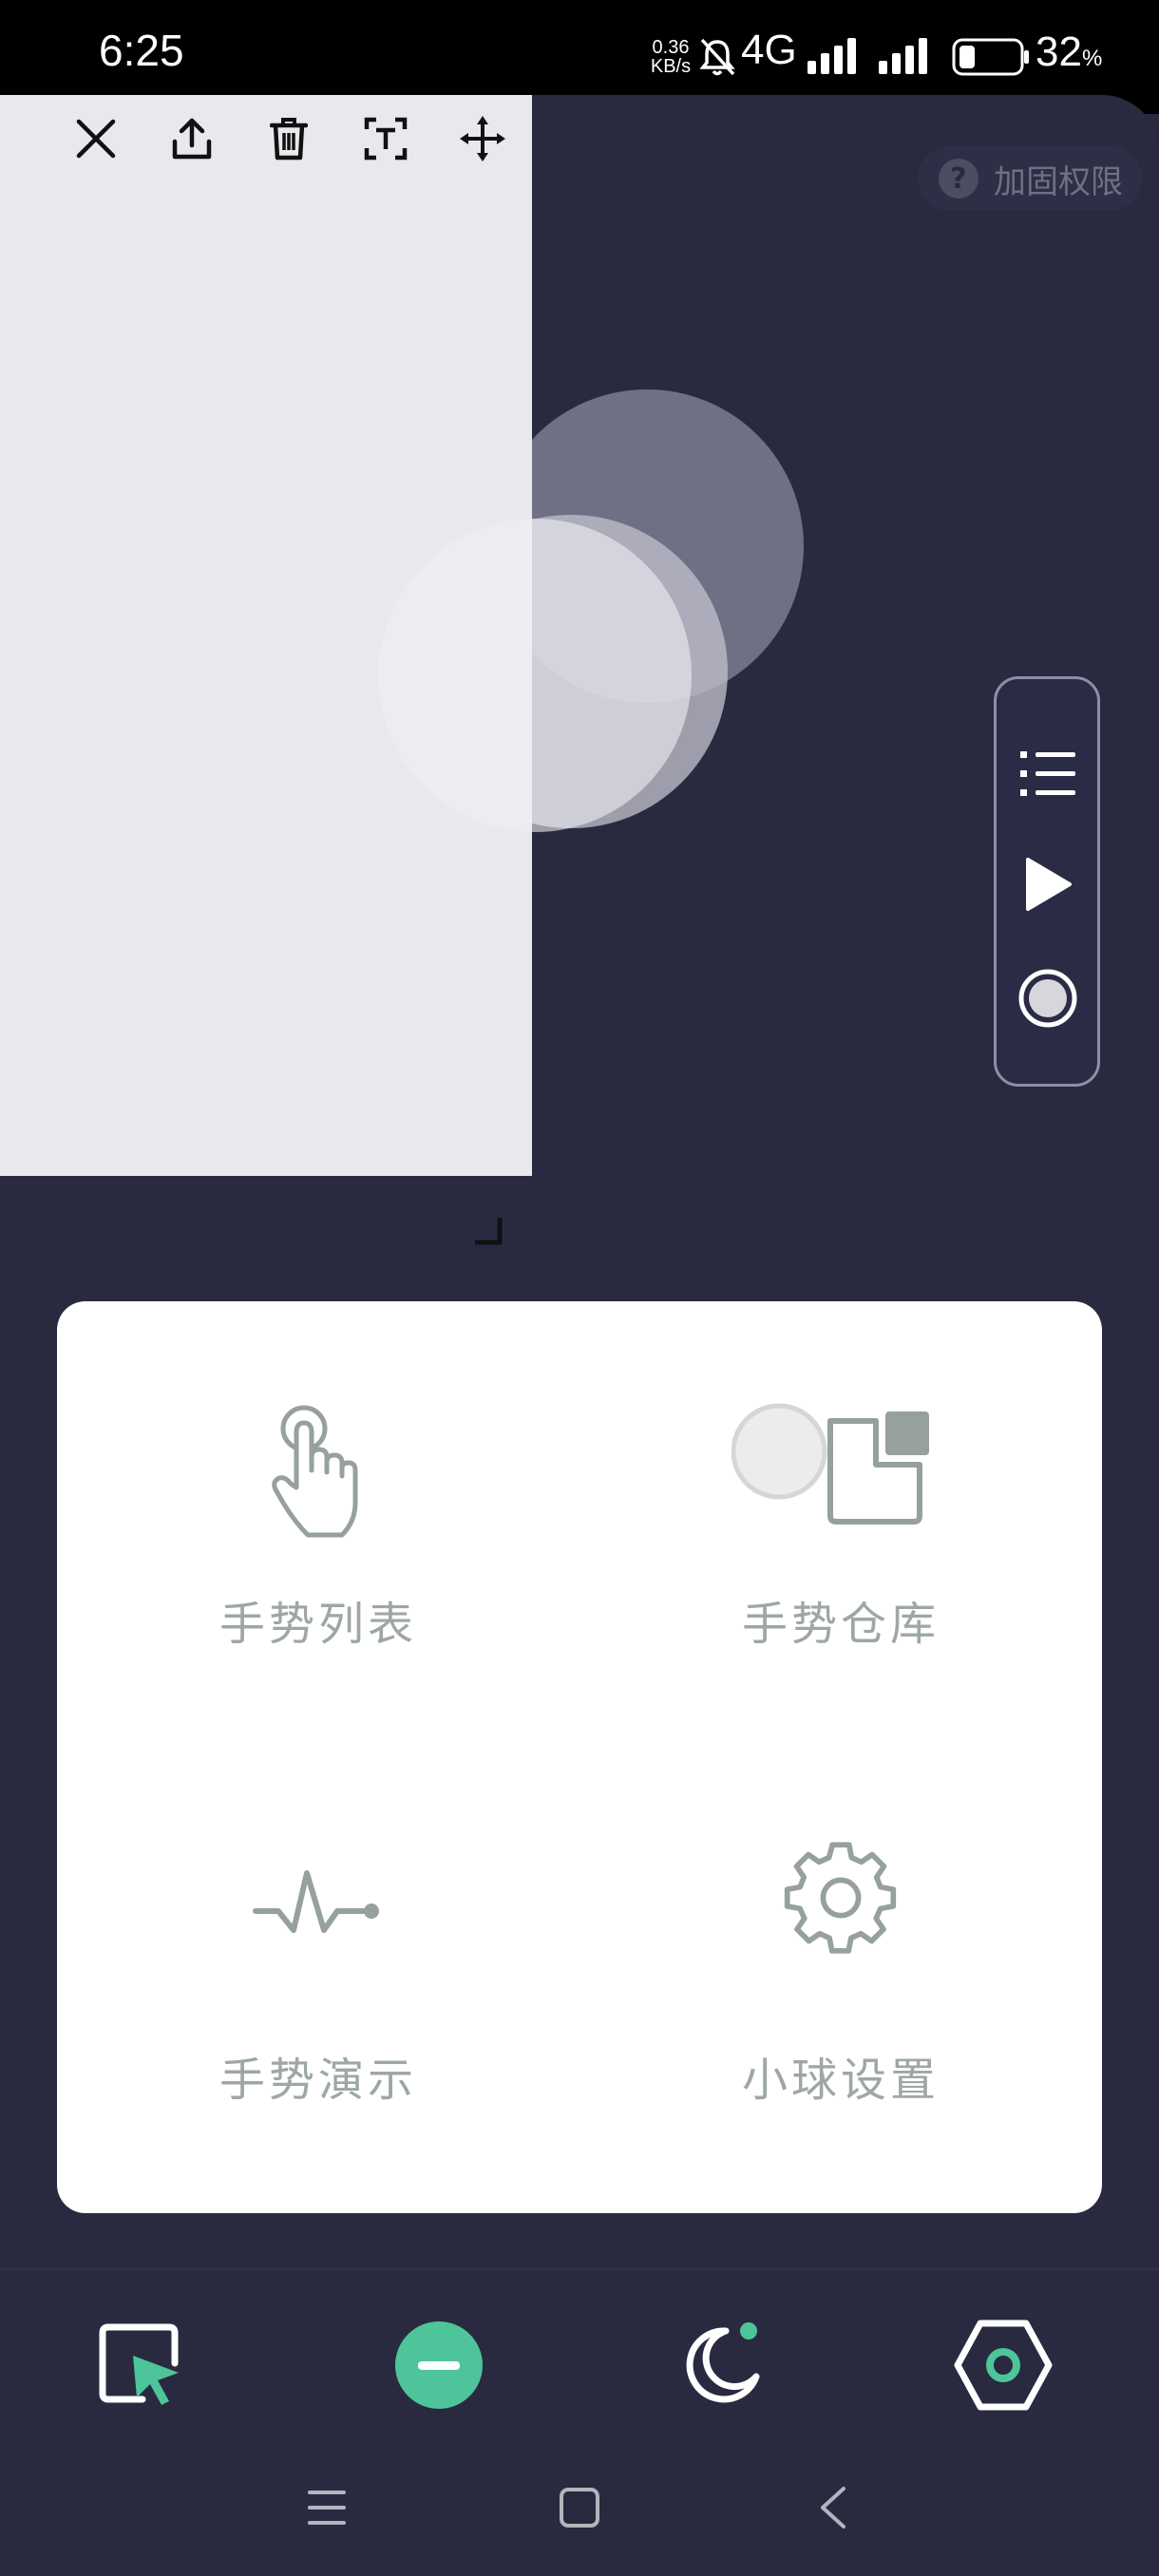 The height and width of the screenshot is (2576, 1159). I want to click on gear-icon, so click(840, 1898).